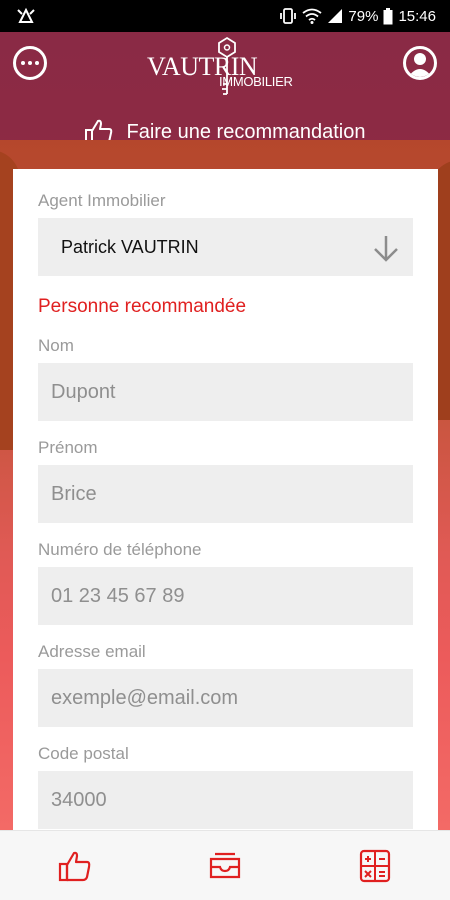  Describe the element at coordinates (388, 15) in the screenshot. I see `battery-icon` at that location.